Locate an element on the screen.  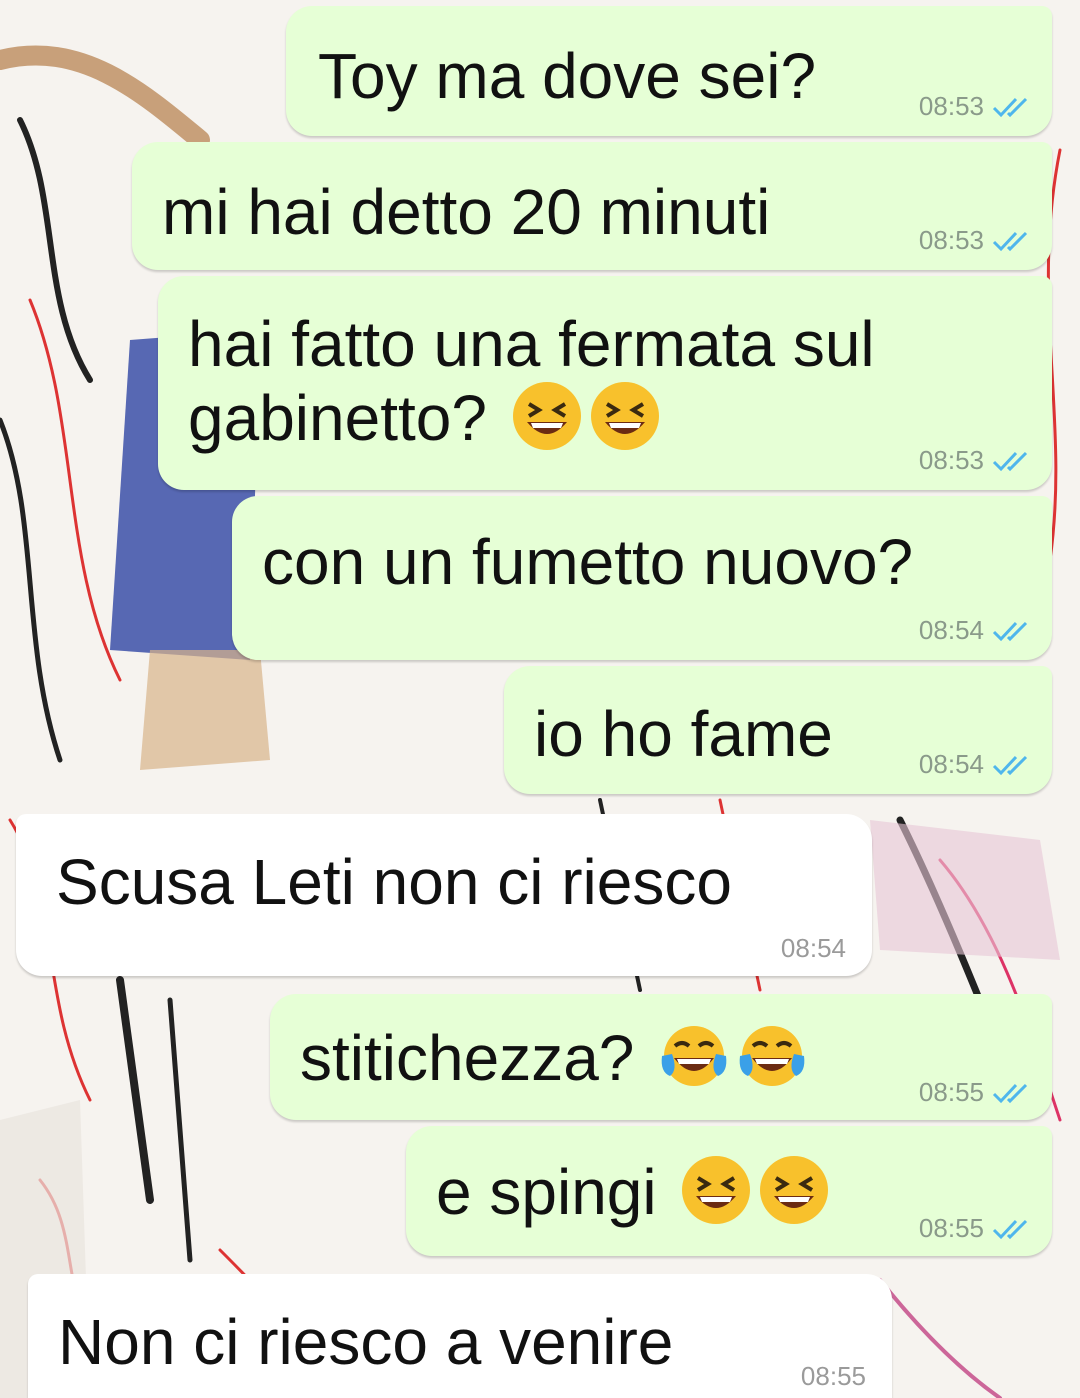
message-text: Non ci riesco a venire is located at coordinates (366, 1342).